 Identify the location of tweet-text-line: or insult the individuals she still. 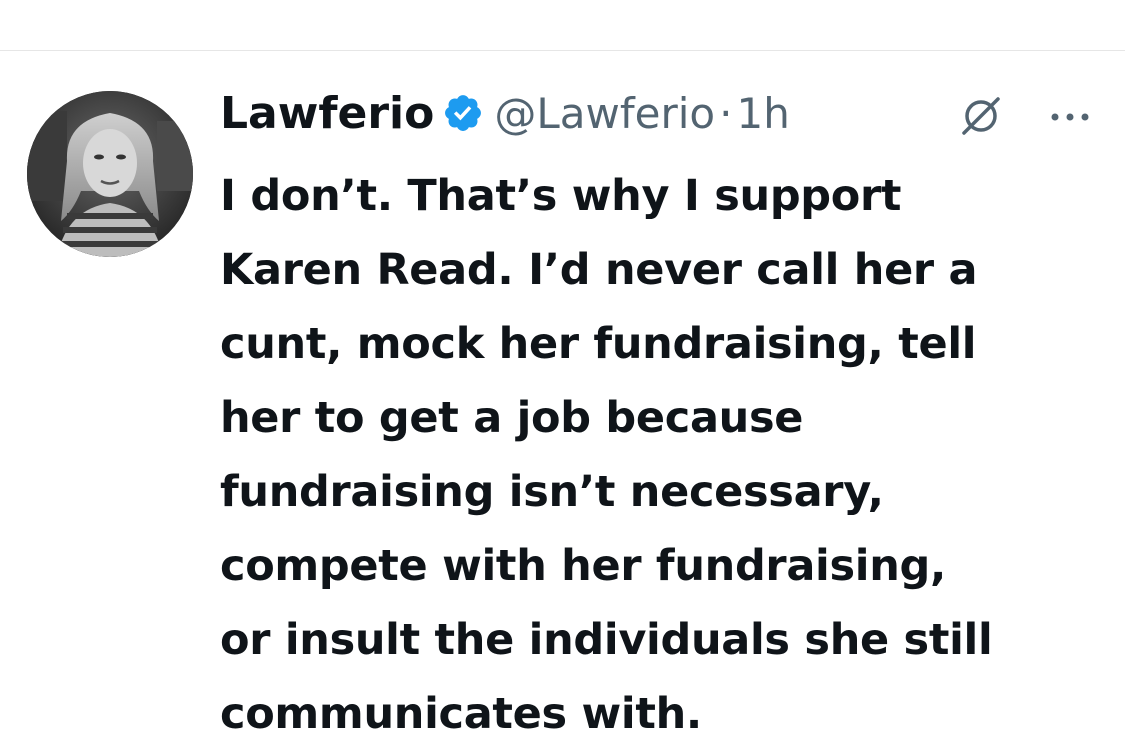
(606, 640).